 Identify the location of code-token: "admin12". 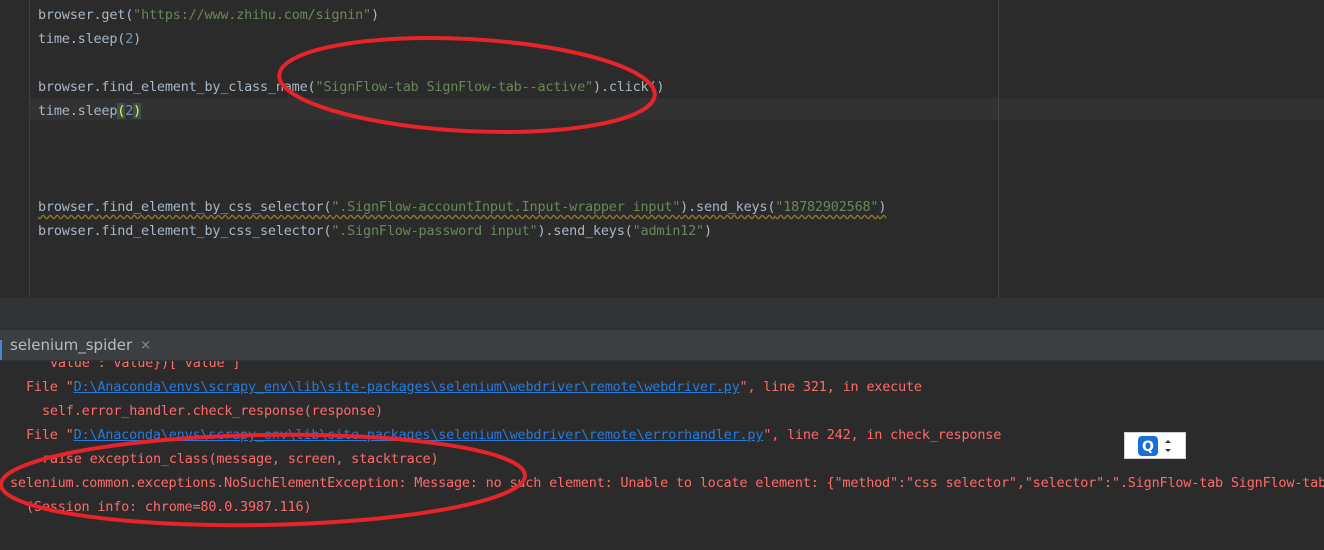
(668, 231).